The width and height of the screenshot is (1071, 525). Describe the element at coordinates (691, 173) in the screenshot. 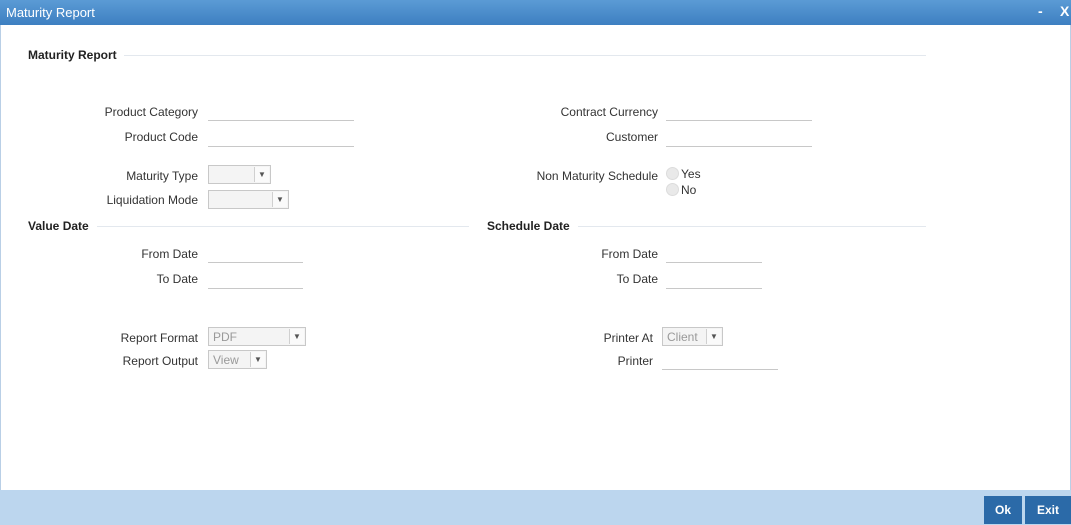

I see `radio-yes-label: Yes` at that location.